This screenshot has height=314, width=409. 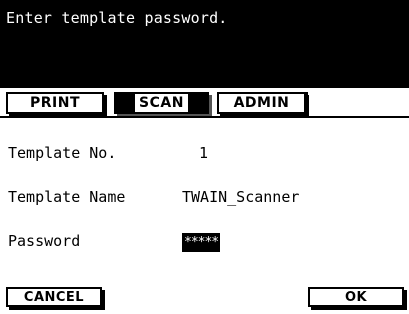 What do you see at coordinates (204, 153) in the screenshot?
I see `template-no-value: 1` at bounding box center [204, 153].